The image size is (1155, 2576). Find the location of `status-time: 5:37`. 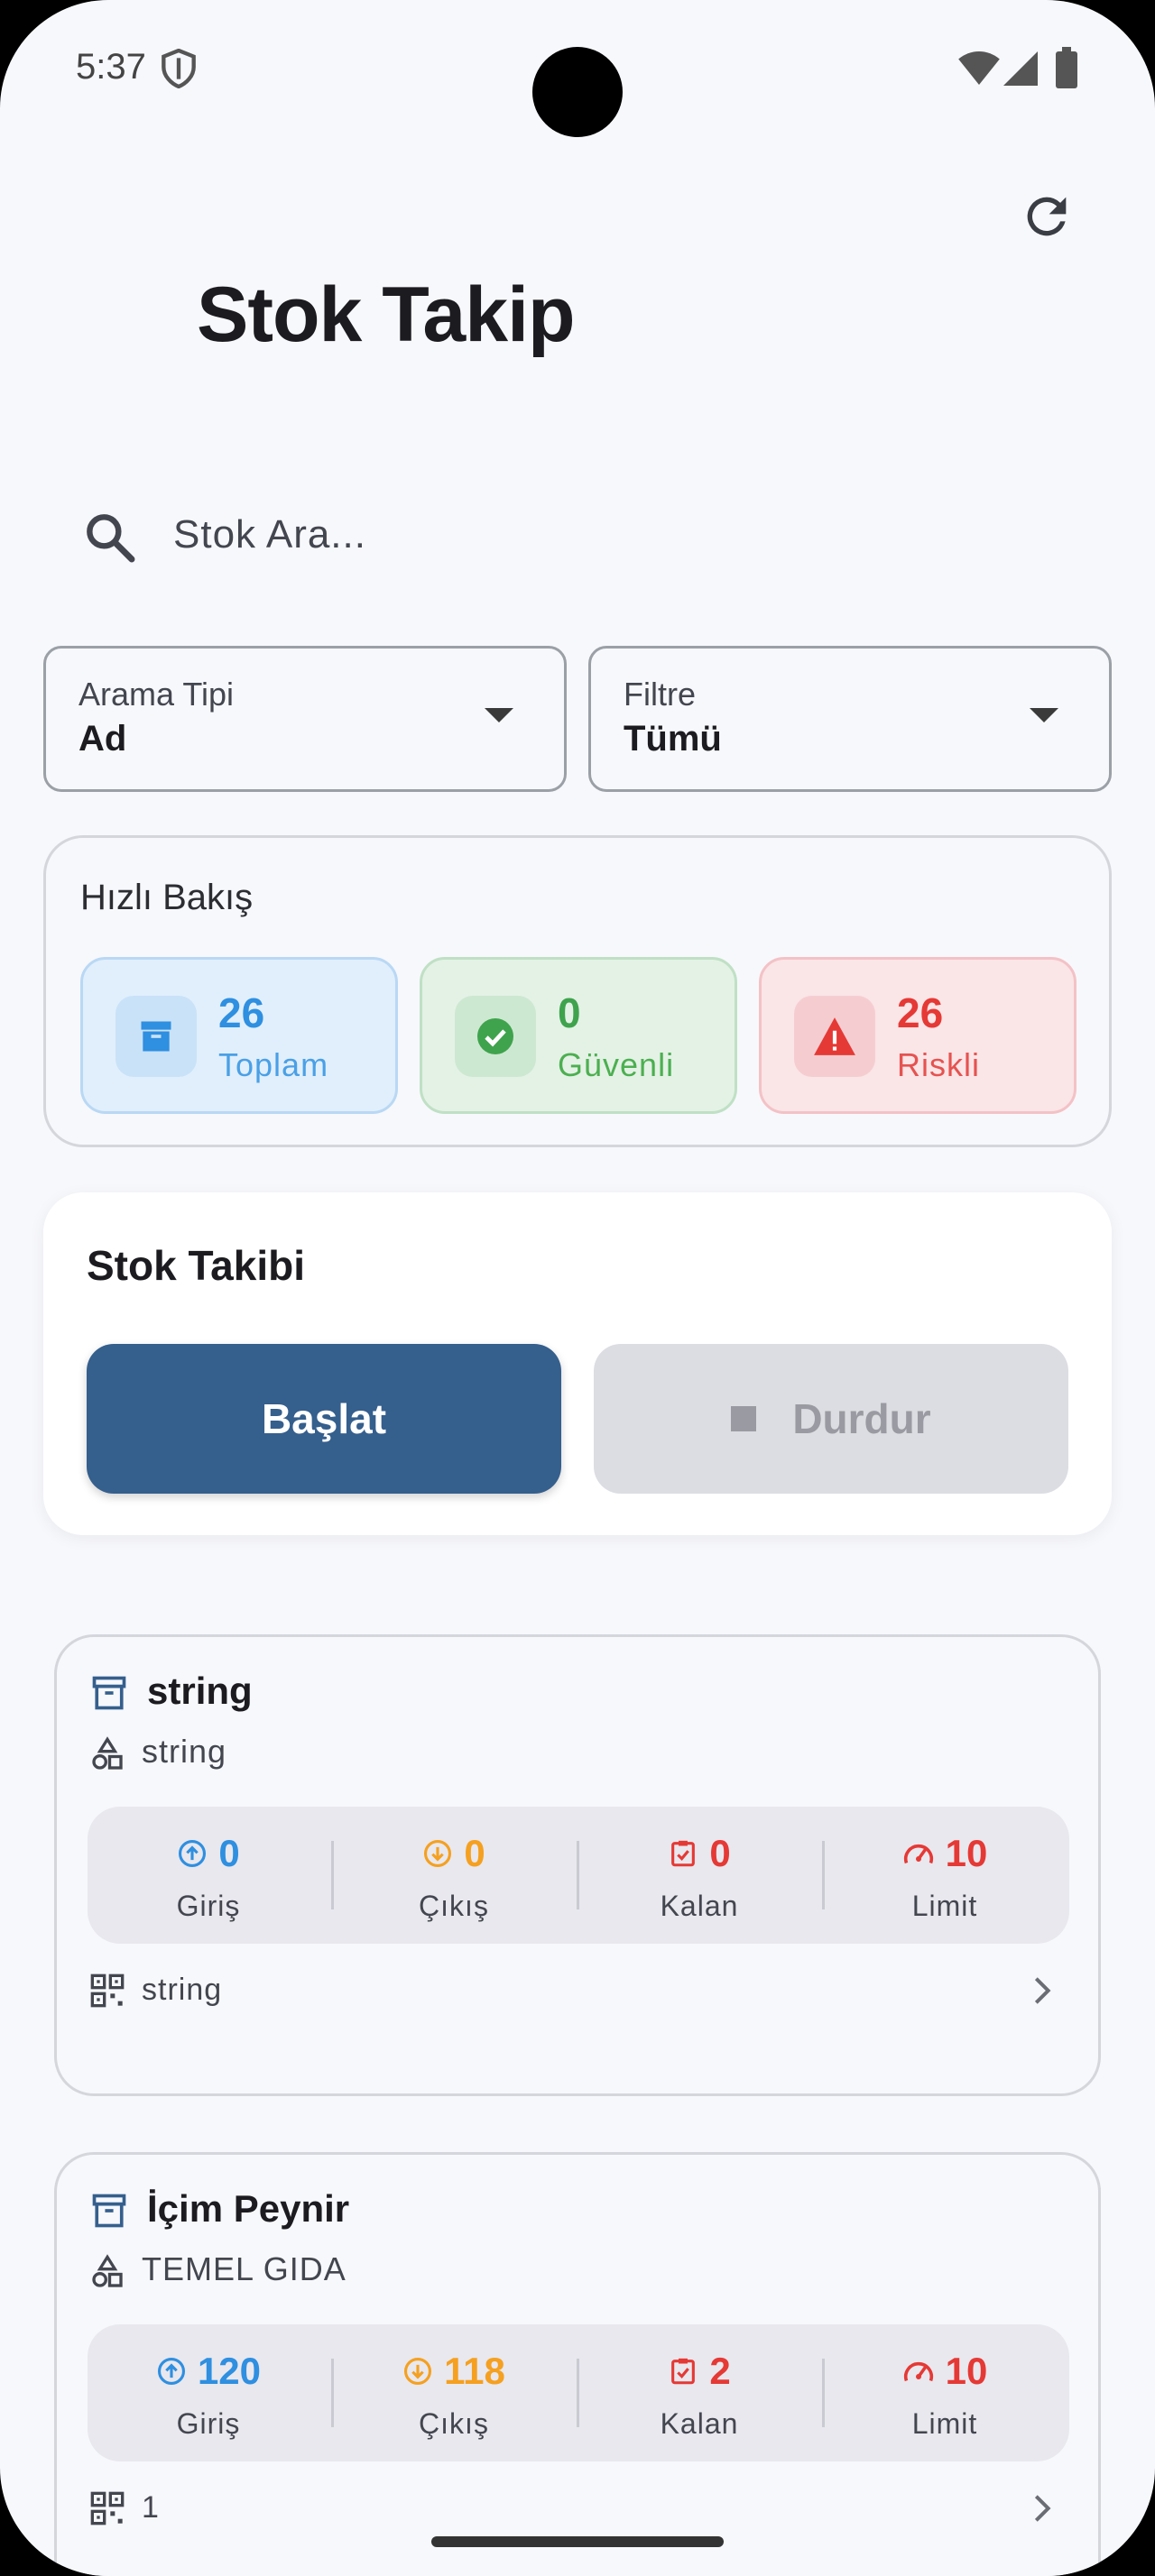

status-time: 5:37 is located at coordinates (111, 67).